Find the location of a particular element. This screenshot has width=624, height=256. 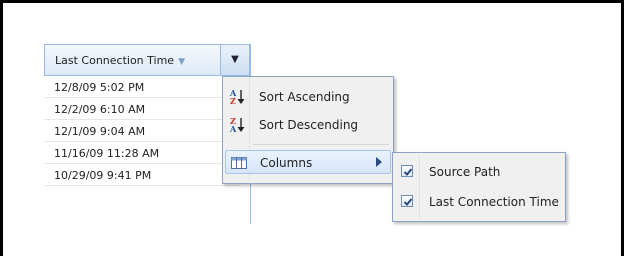

menu-item-columns: Columns is located at coordinates (308, 162).